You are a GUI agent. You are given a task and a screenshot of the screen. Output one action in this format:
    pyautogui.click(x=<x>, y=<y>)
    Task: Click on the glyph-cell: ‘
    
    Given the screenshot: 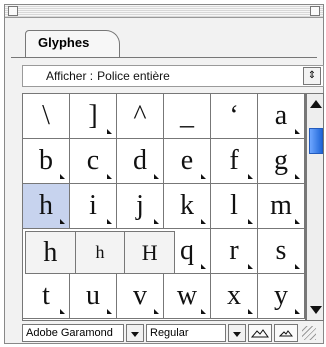 What is the action you would take?
    pyautogui.click(x=234, y=116)
    